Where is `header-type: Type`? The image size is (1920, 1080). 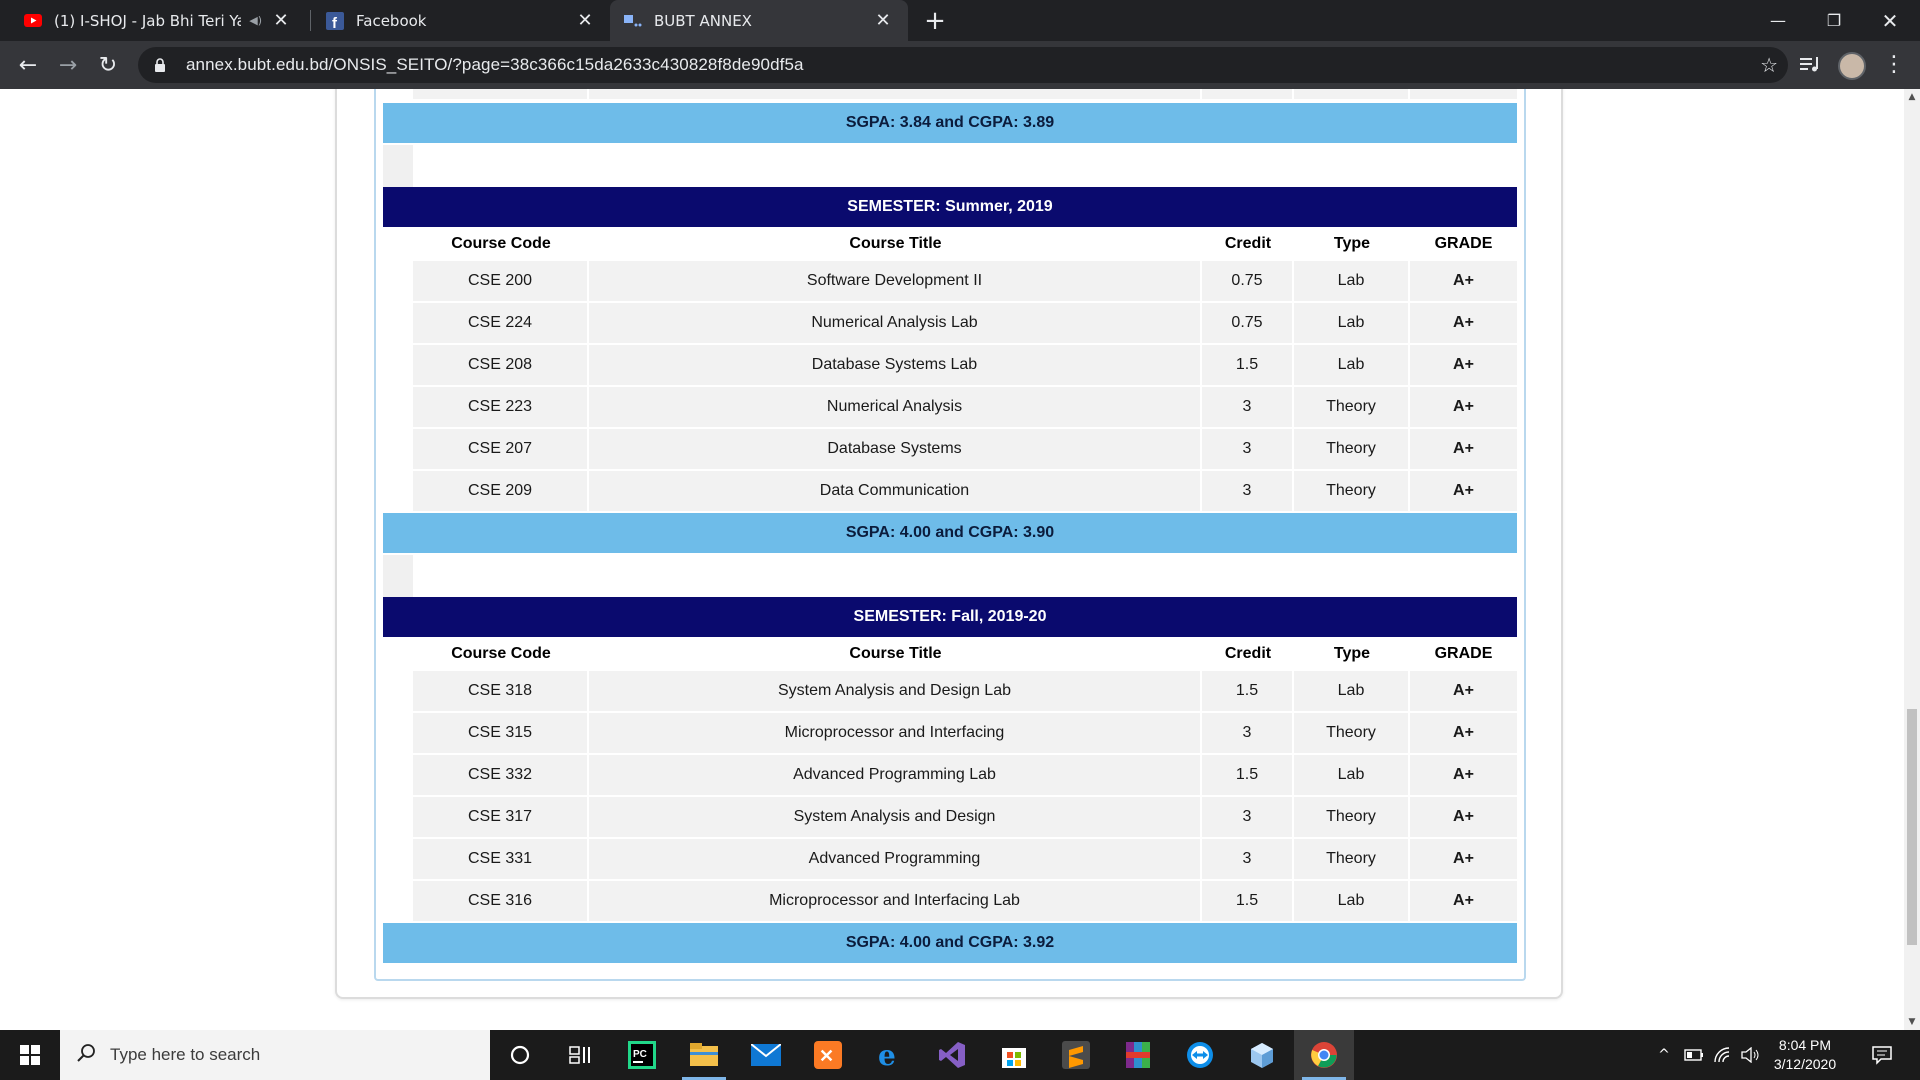 header-type: Type is located at coordinates (1352, 653).